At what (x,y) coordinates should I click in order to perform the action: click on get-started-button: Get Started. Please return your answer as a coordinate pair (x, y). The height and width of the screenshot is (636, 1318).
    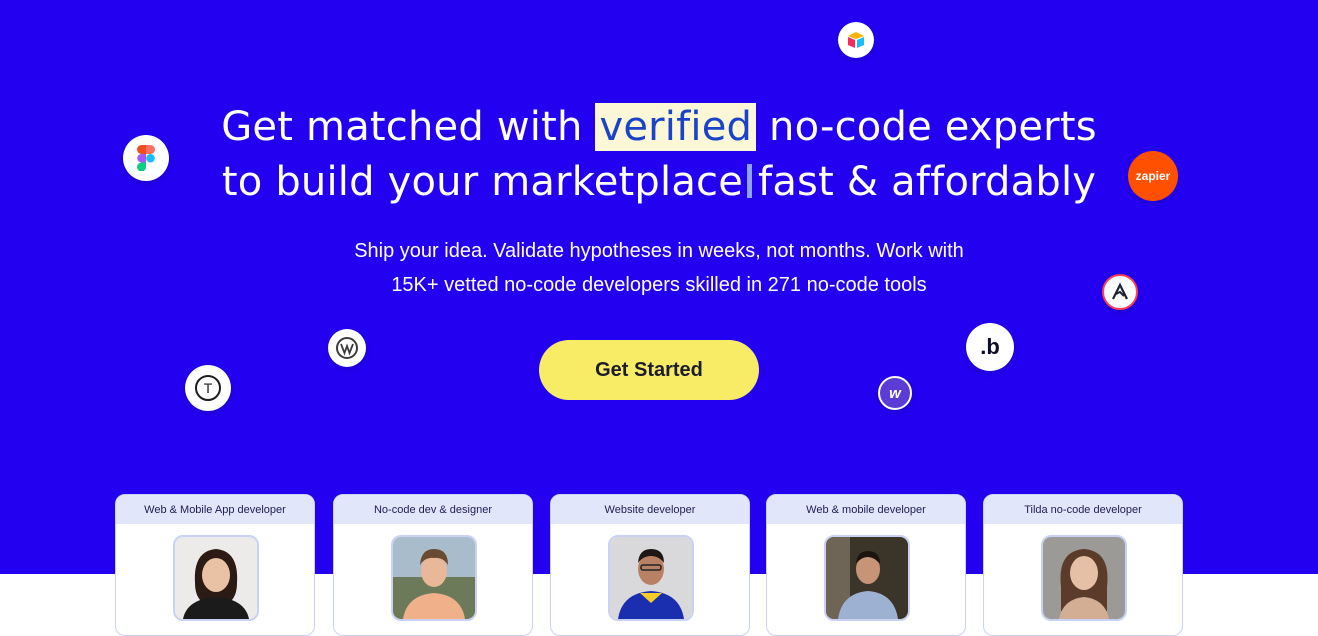
    Looking at the image, I should click on (649, 370).